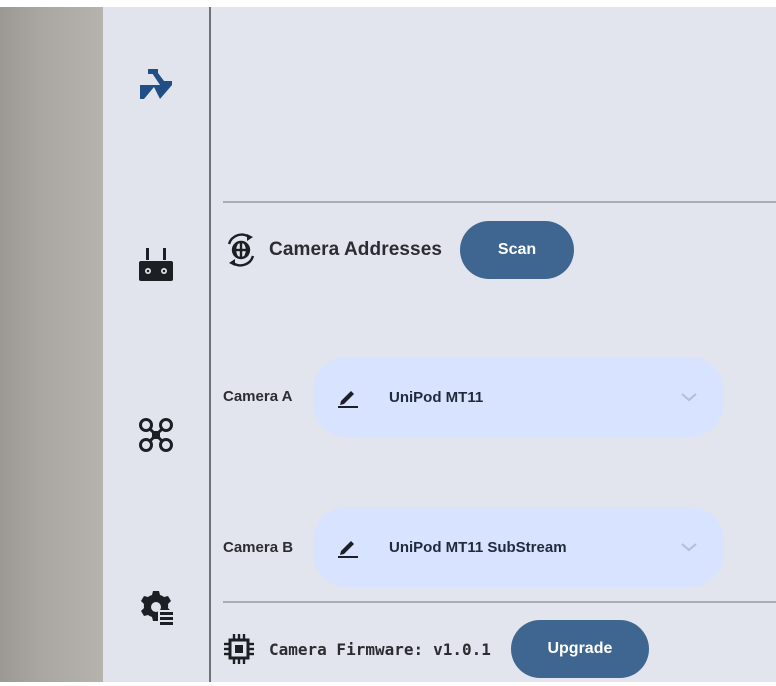 This screenshot has height=686, width=776. What do you see at coordinates (258, 396) in the screenshot?
I see `camera-a-label: Camera A` at bounding box center [258, 396].